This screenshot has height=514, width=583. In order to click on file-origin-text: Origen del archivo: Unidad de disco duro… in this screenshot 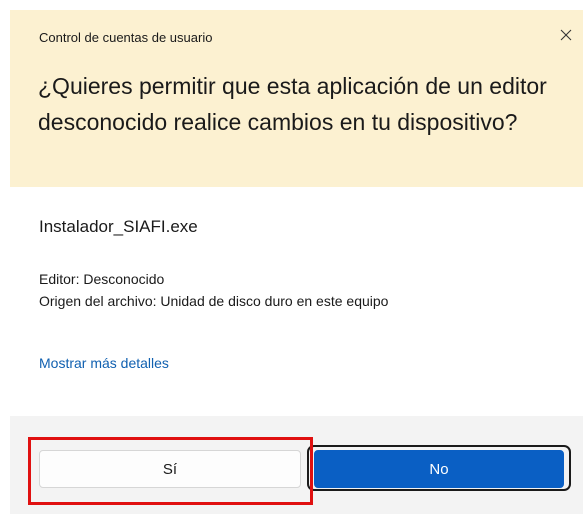, I will do `click(214, 301)`.